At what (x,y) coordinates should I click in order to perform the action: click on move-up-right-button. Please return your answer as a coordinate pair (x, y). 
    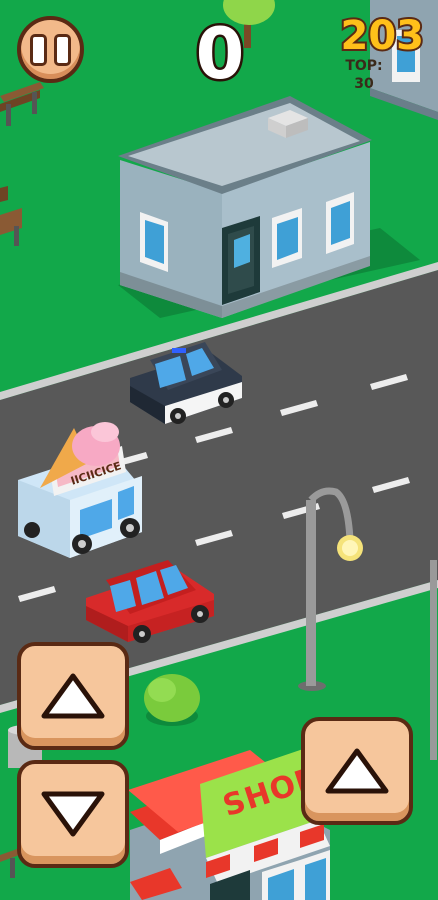
    Looking at the image, I should click on (357, 771).